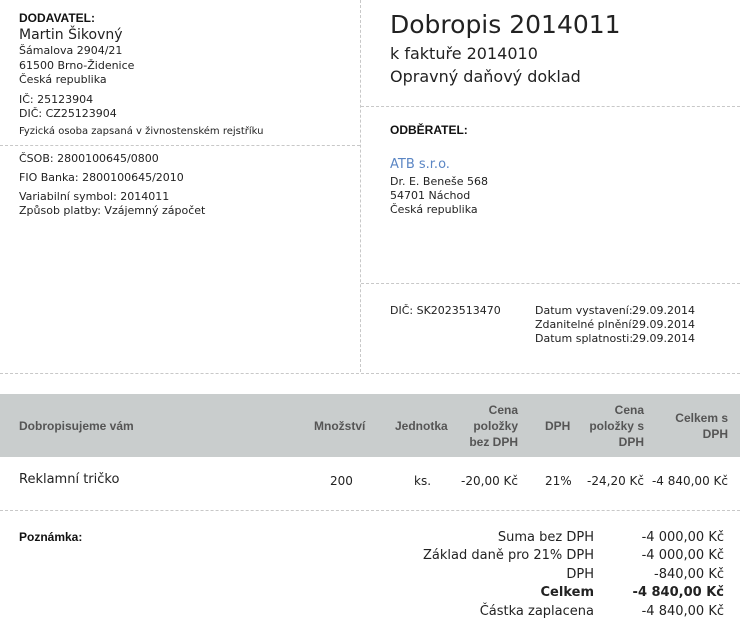 The height and width of the screenshot is (630, 740). What do you see at coordinates (423, 481) in the screenshot?
I see `row-unit: ks.` at bounding box center [423, 481].